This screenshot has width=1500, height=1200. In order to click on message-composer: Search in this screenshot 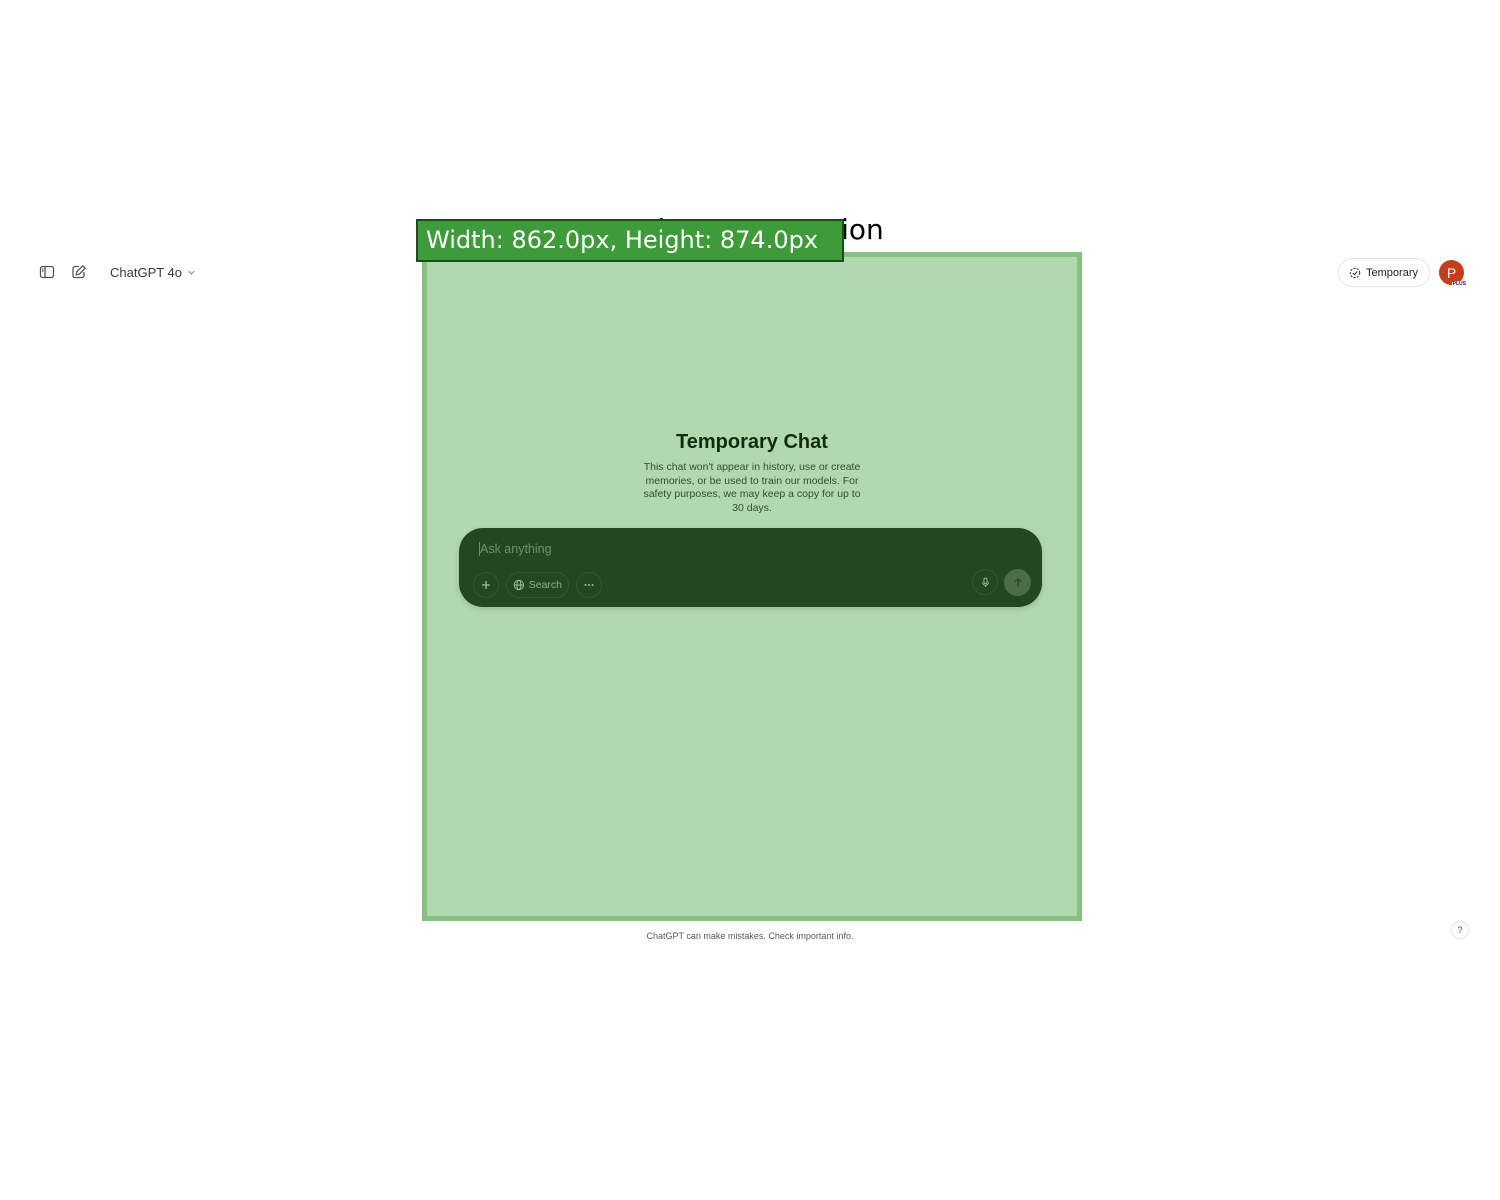, I will do `click(750, 567)`.